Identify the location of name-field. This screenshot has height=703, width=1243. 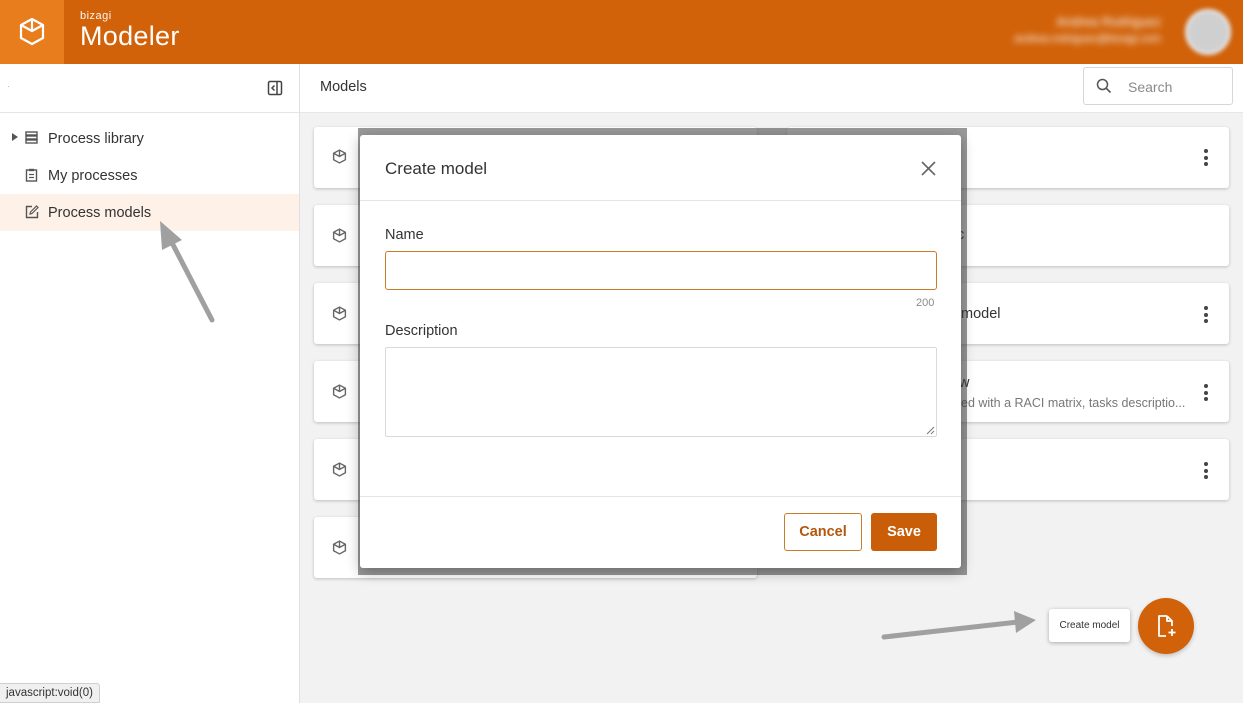
(661, 270).